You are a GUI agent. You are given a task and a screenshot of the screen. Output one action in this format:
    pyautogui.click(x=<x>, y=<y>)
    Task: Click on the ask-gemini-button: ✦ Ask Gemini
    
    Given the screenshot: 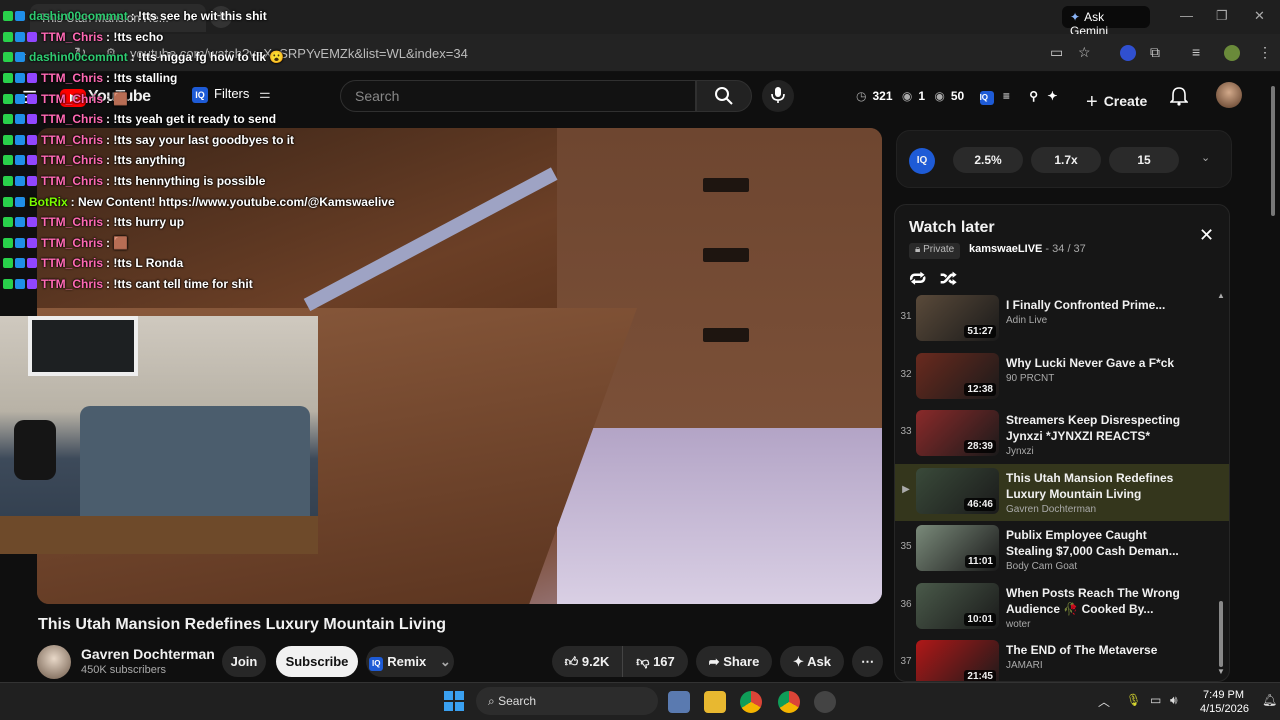 What is the action you would take?
    pyautogui.click(x=1106, y=22)
    